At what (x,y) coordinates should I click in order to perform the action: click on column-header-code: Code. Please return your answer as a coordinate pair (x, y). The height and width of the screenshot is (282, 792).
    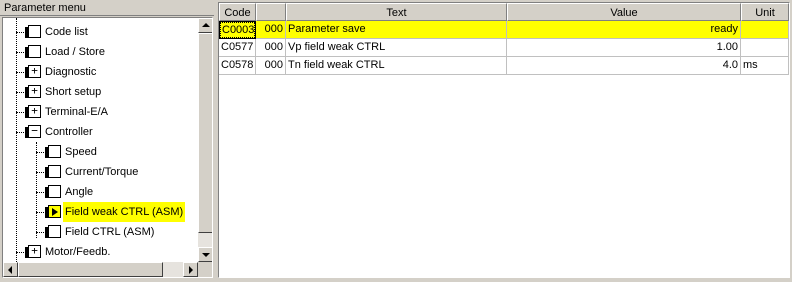
    Looking at the image, I should click on (237, 12).